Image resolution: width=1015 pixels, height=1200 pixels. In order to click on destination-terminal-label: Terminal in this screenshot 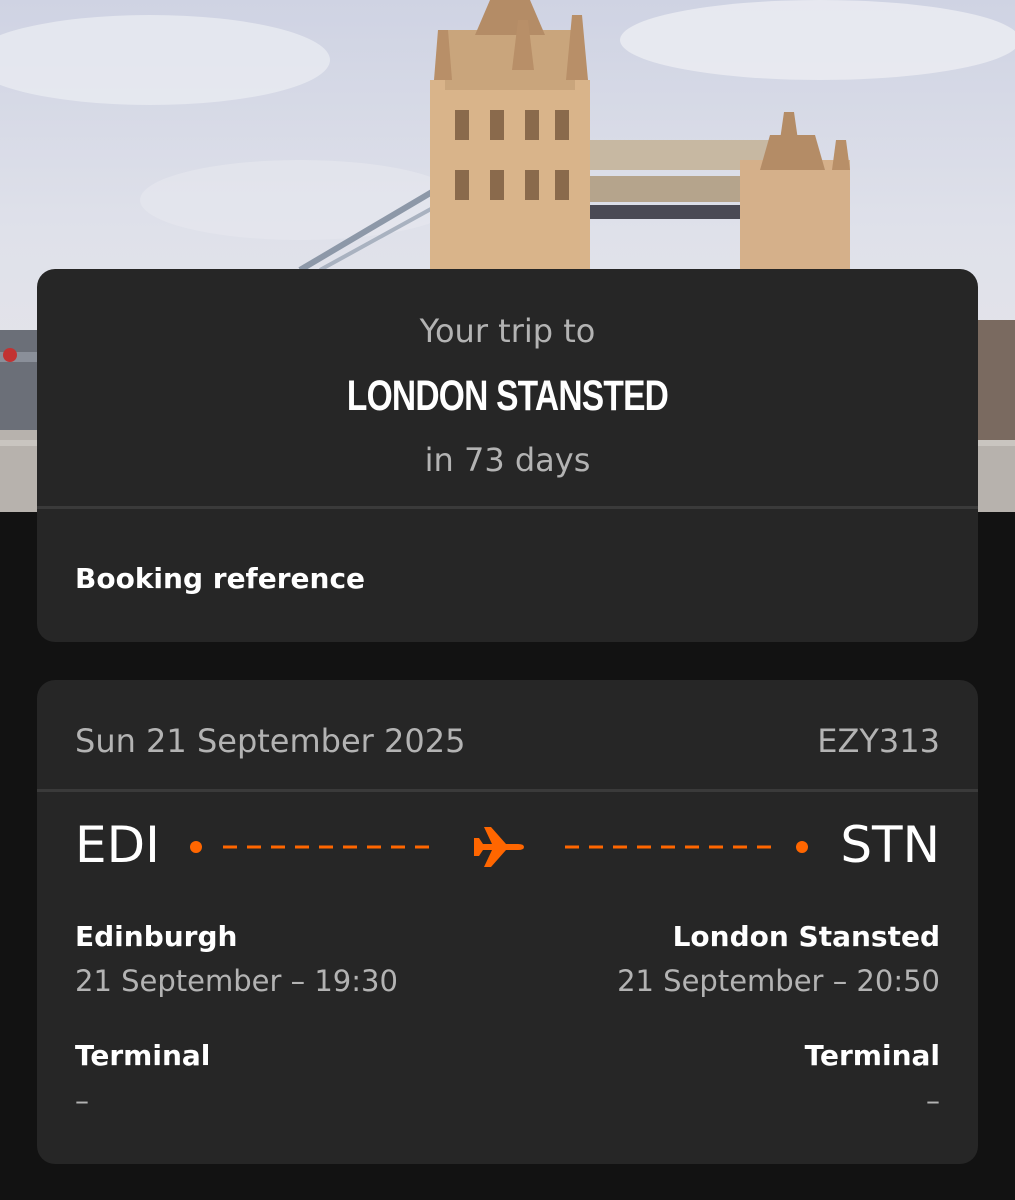, I will do `click(872, 1055)`.